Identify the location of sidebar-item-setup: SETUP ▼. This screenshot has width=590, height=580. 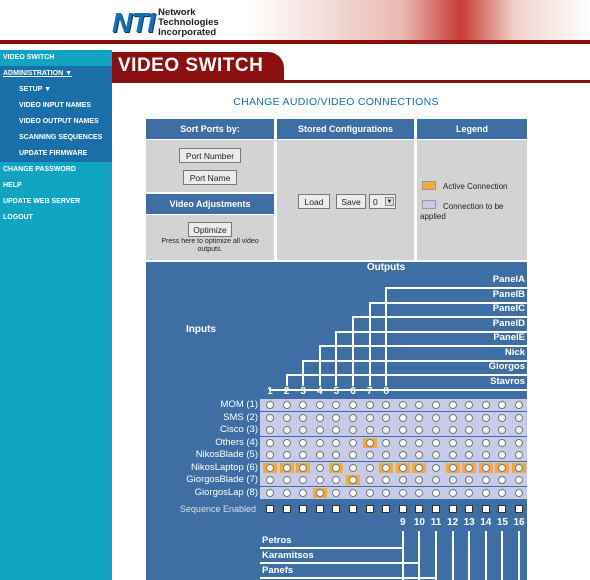
(56, 90).